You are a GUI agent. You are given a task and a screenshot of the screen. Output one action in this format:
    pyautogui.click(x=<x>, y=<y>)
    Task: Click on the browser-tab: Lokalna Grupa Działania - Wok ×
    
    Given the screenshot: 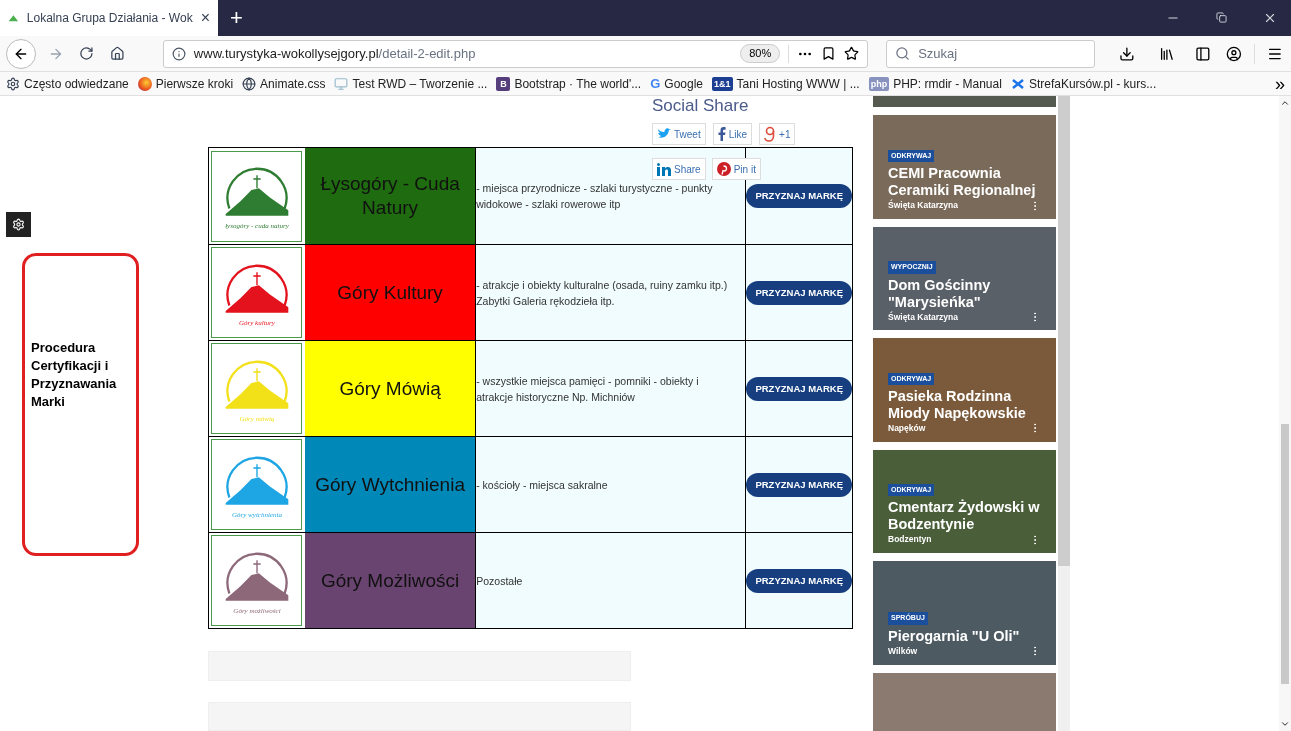 What is the action you would take?
    pyautogui.click(x=109, y=18)
    